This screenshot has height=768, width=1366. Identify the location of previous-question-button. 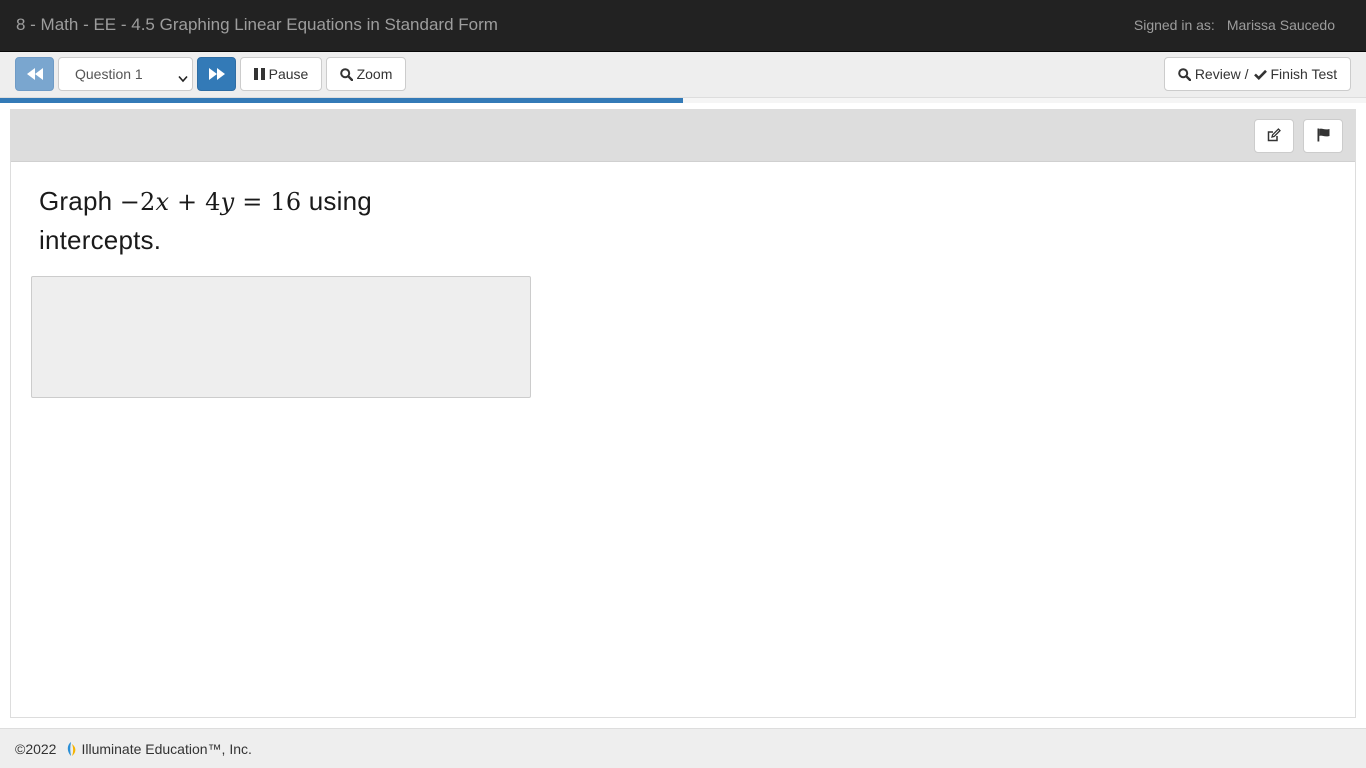
(34, 74).